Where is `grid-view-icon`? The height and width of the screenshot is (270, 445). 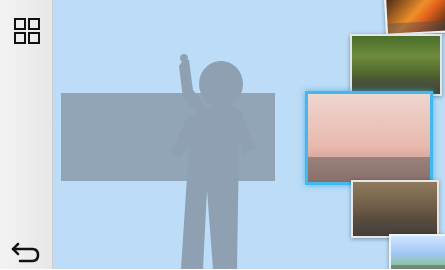 grid-view-icon is located at coordinates (27, 31).